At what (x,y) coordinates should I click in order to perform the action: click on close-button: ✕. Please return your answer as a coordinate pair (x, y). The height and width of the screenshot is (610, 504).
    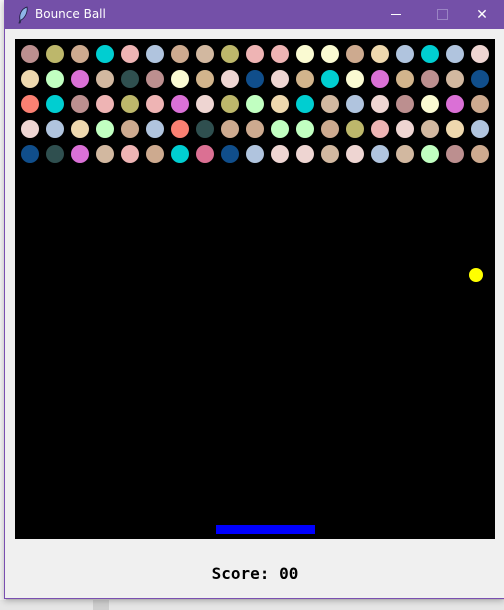
    Looking at the image, I should click on (481, 14).